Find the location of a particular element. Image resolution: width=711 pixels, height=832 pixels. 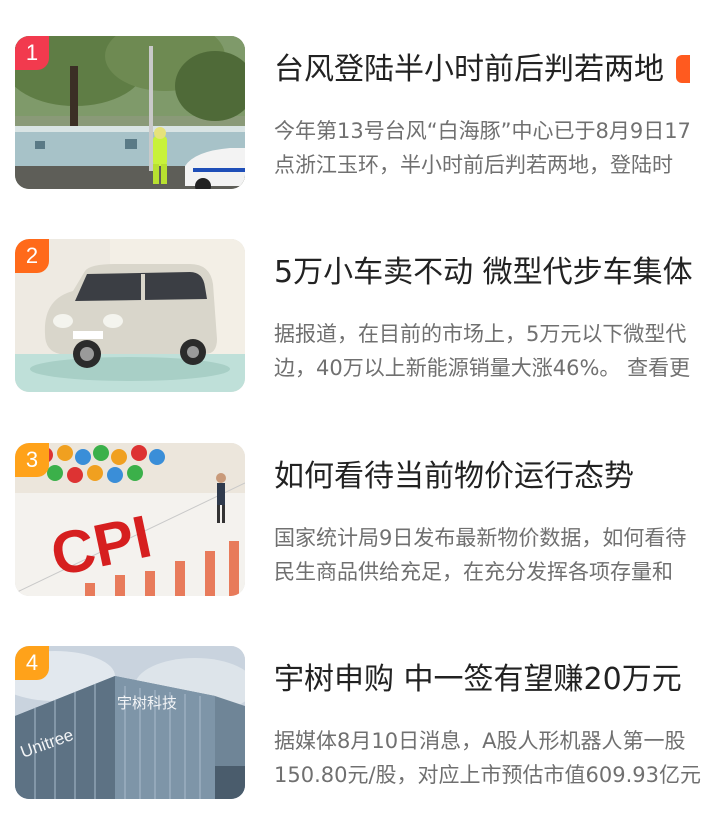

news-thumbnail-cpi: 3 CPI is located at coordinates (130, 519).